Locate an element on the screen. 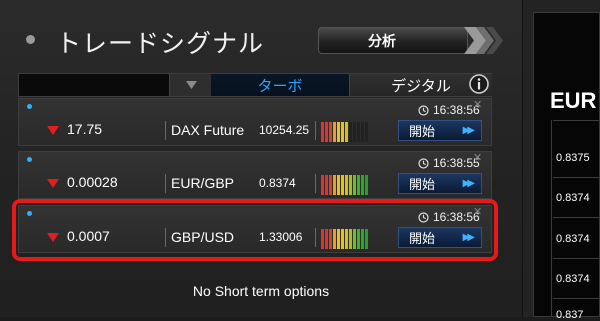 The width and height of the screenshot is (600, 321). panel-title: トレードシグナル is located at coordinates (160, 44).